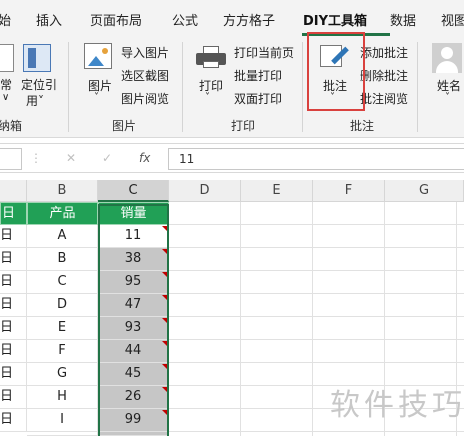  Describe the element at coordinates (62, 236) in the screenshot. I see `cell-product: A` at that location.